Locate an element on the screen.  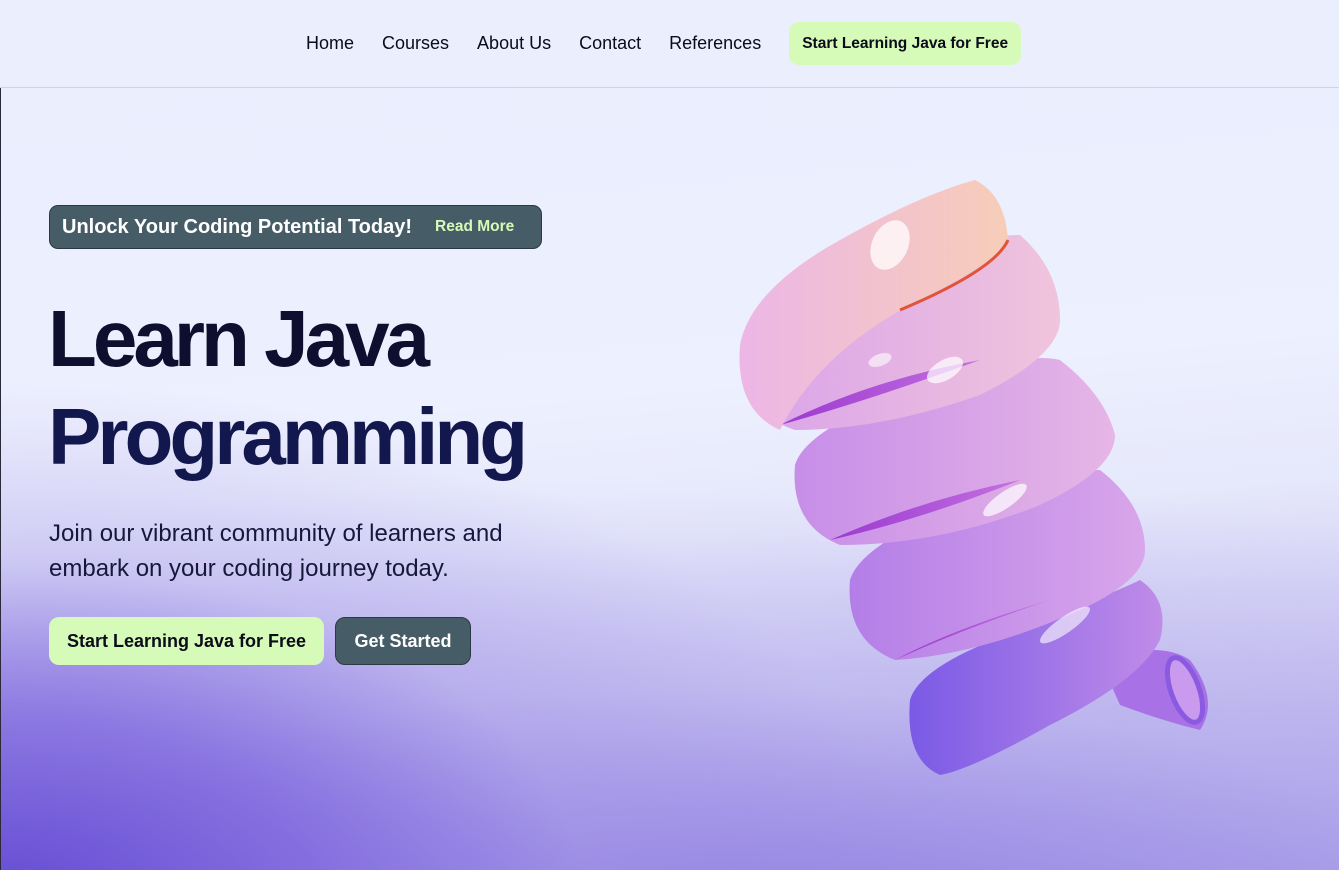
get-started-button: Get Started is located at coordinates (403, 641).